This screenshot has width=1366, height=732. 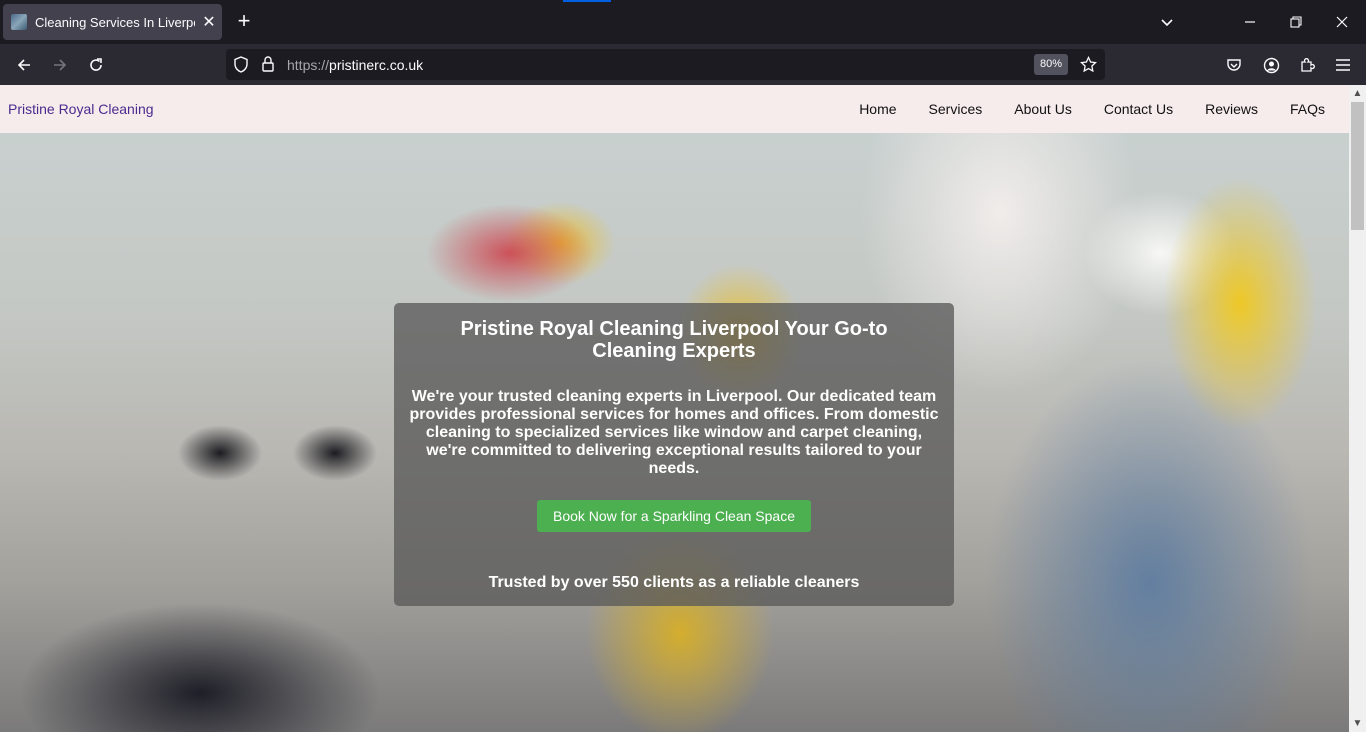 I want to click on extensions-puzzle-icon, so click(x=1307, y=65).